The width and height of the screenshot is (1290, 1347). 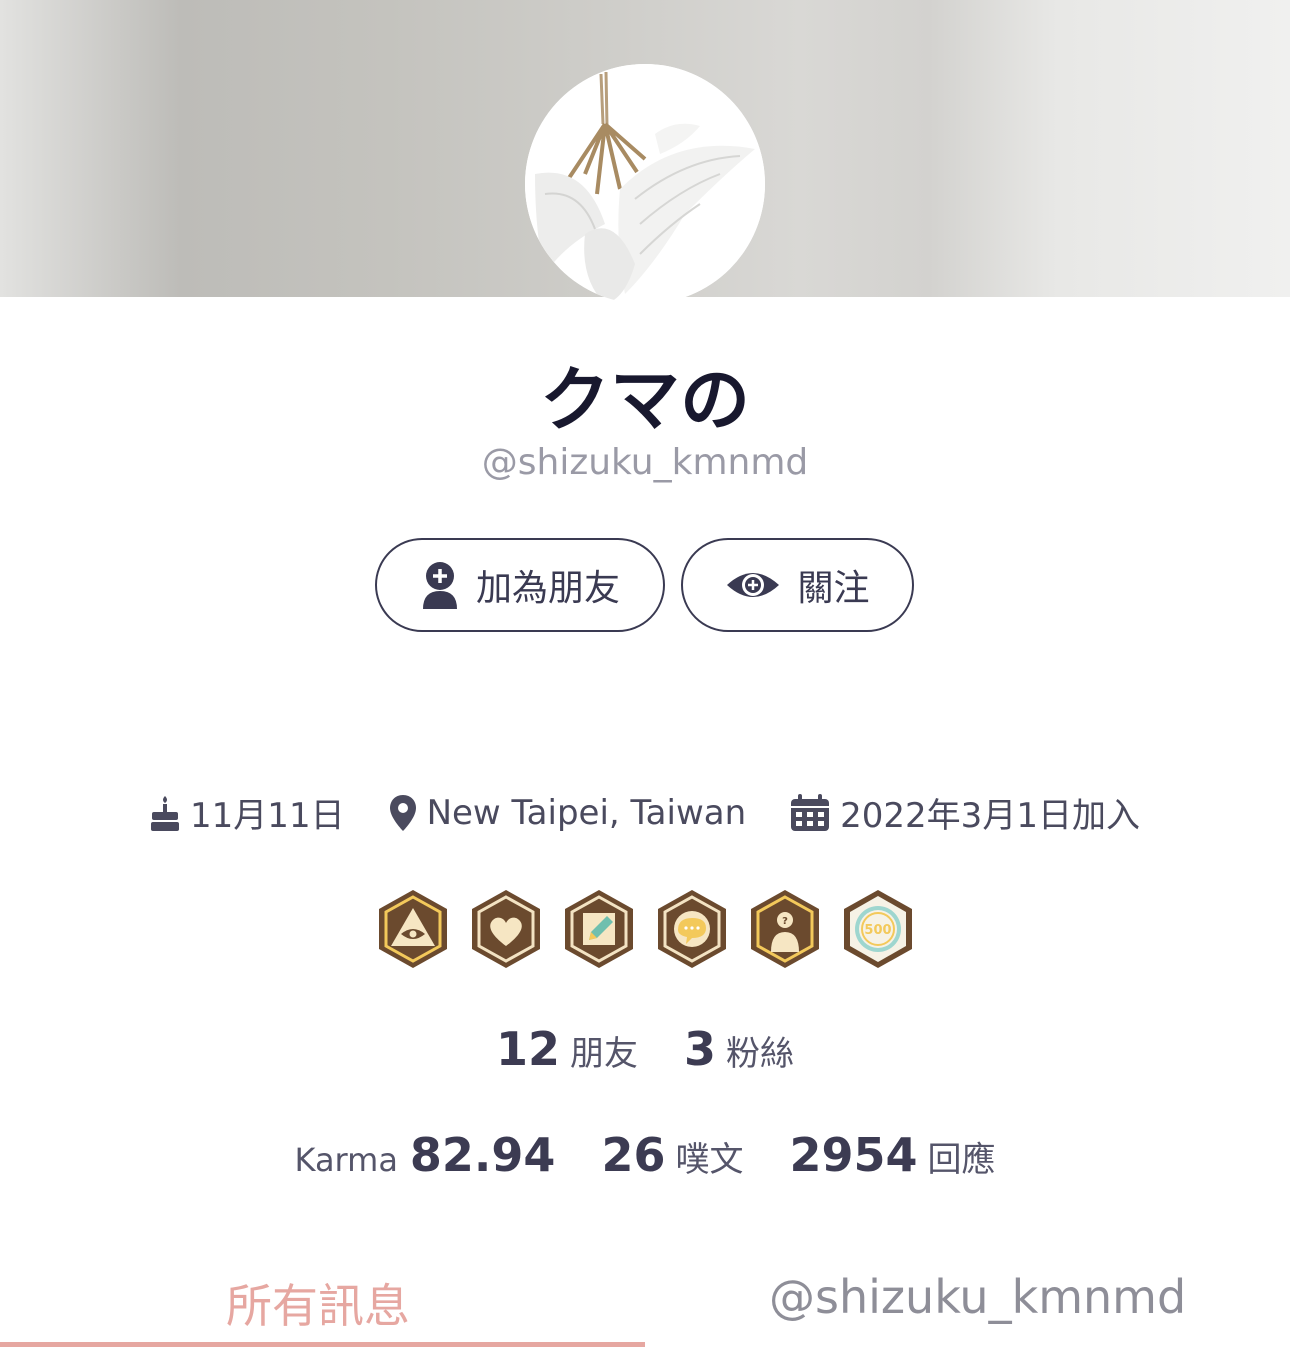 What do you see at coordinates (645, 400) in the screenshot?
I see `display-name: クマの` at bounding box center [645, 400].